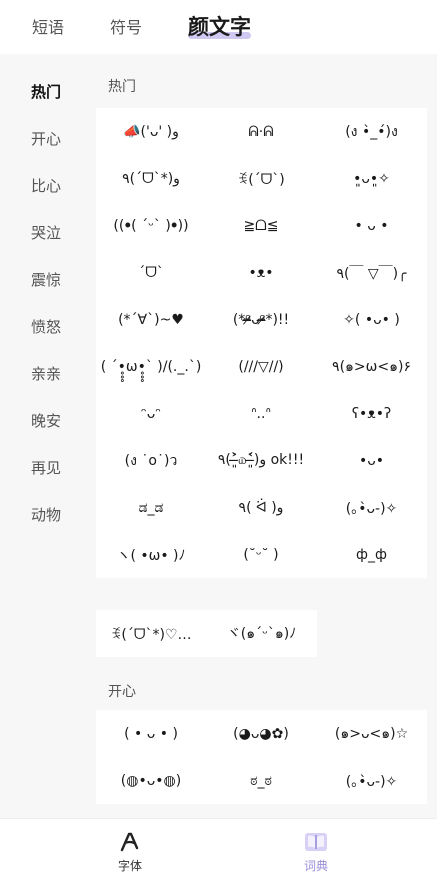  I want to click on kaomoji-item: •͈ᴗ•͈✧, so click(371, 178).